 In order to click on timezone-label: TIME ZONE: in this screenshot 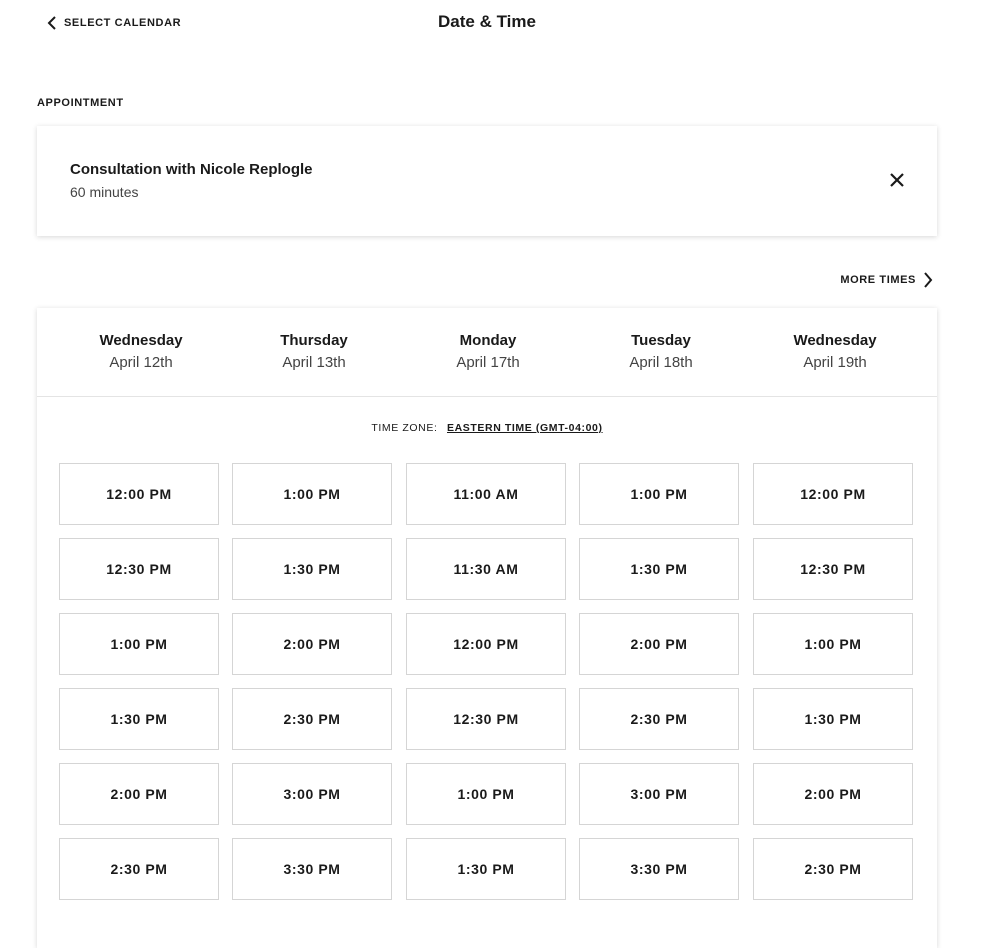, I will do `click(404, 428)`.